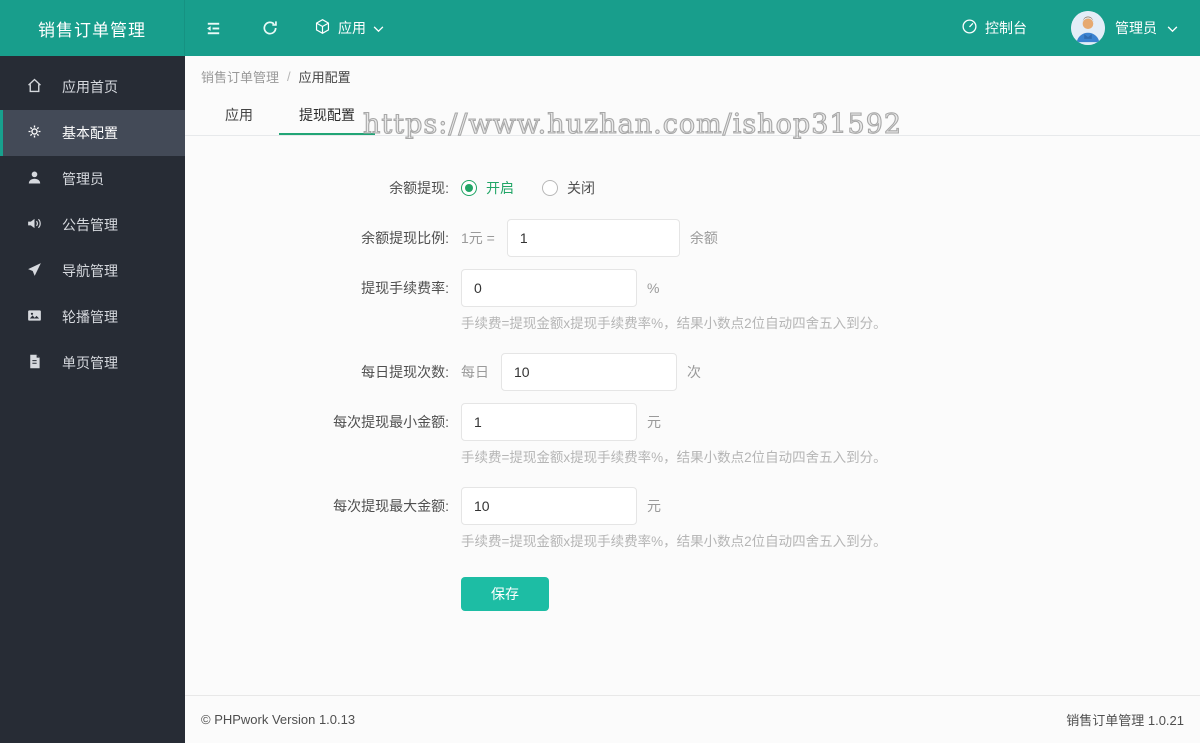 The image size is (1200, 743). What do you see at coordinates (34, 317) in the screenshot?
I see `carousel-icon` at bounding box center [34, 317].